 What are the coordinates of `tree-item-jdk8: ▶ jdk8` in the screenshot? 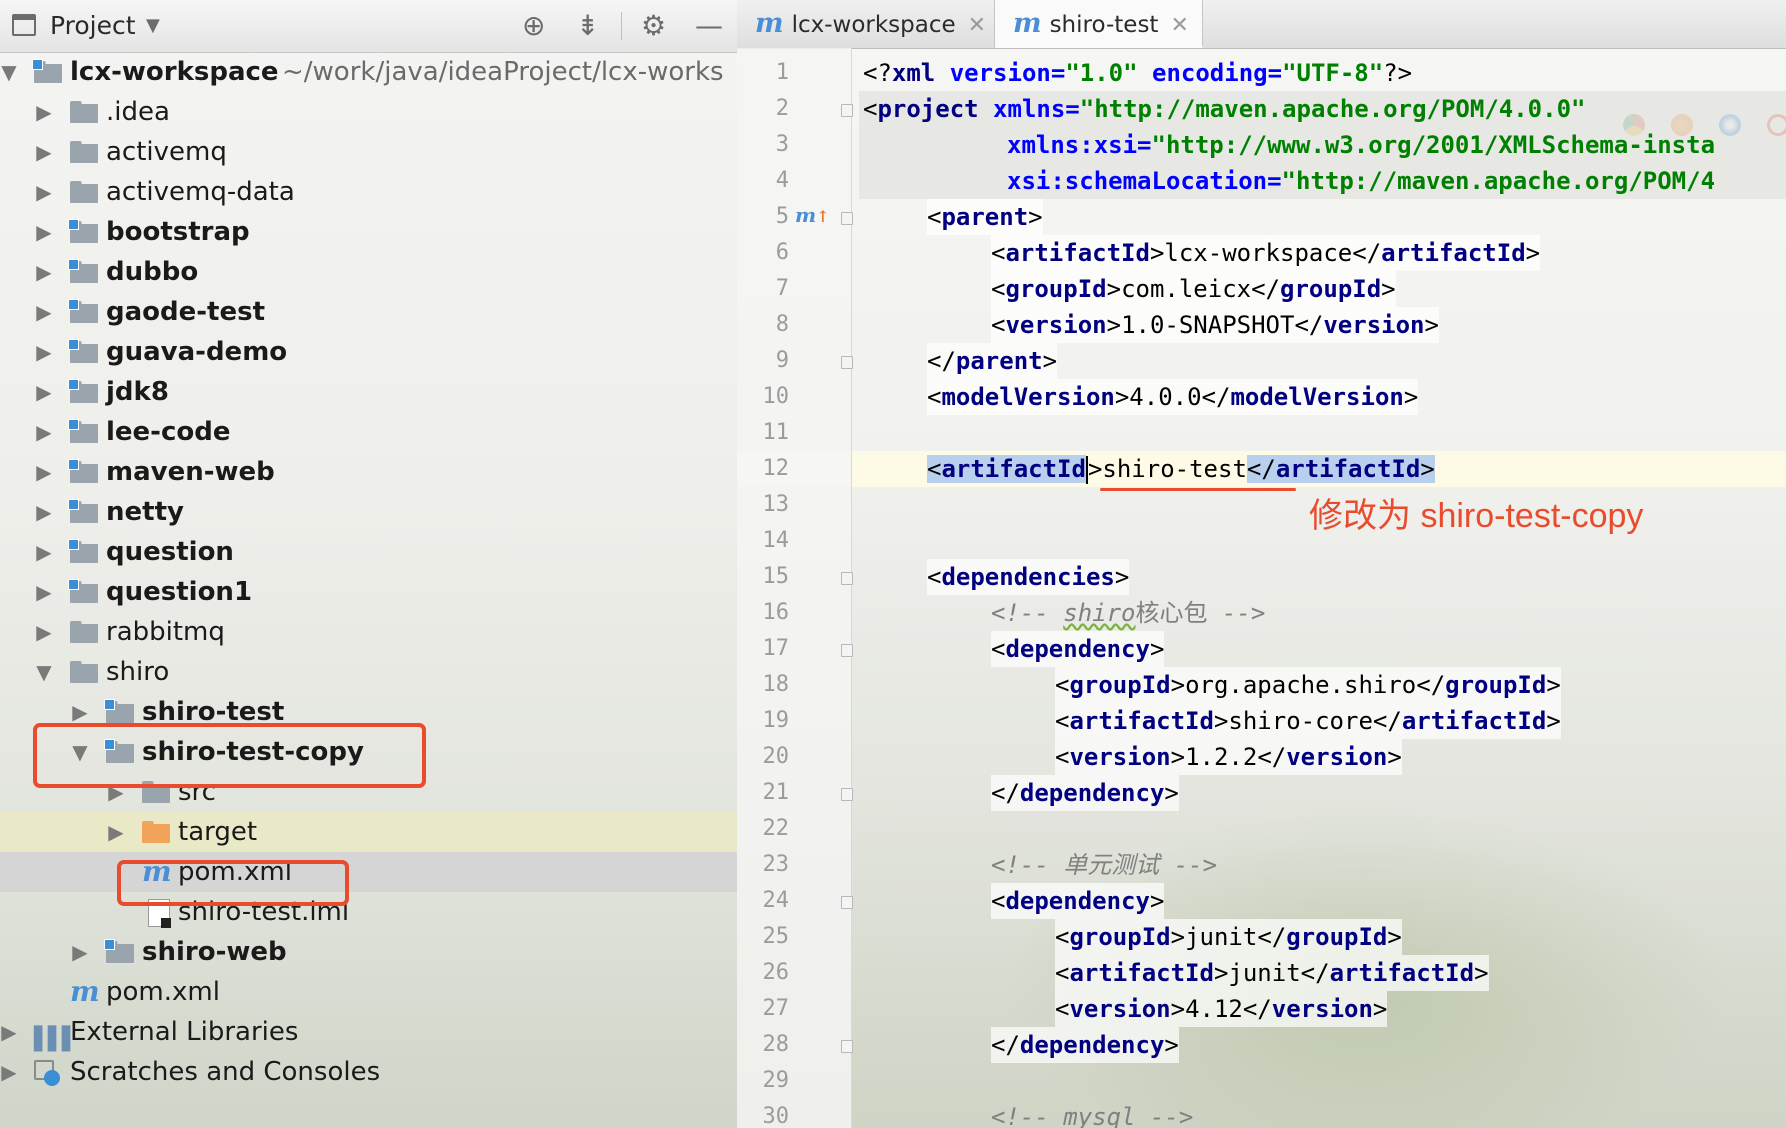 It's located at (368, 392).